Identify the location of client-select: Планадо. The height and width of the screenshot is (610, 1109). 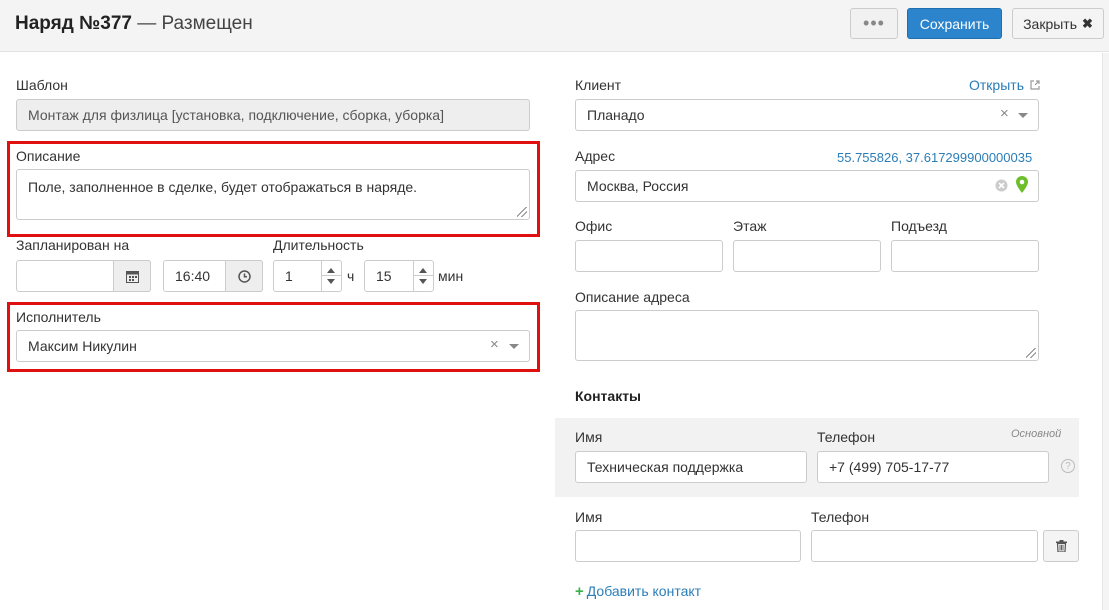
(807, 115).